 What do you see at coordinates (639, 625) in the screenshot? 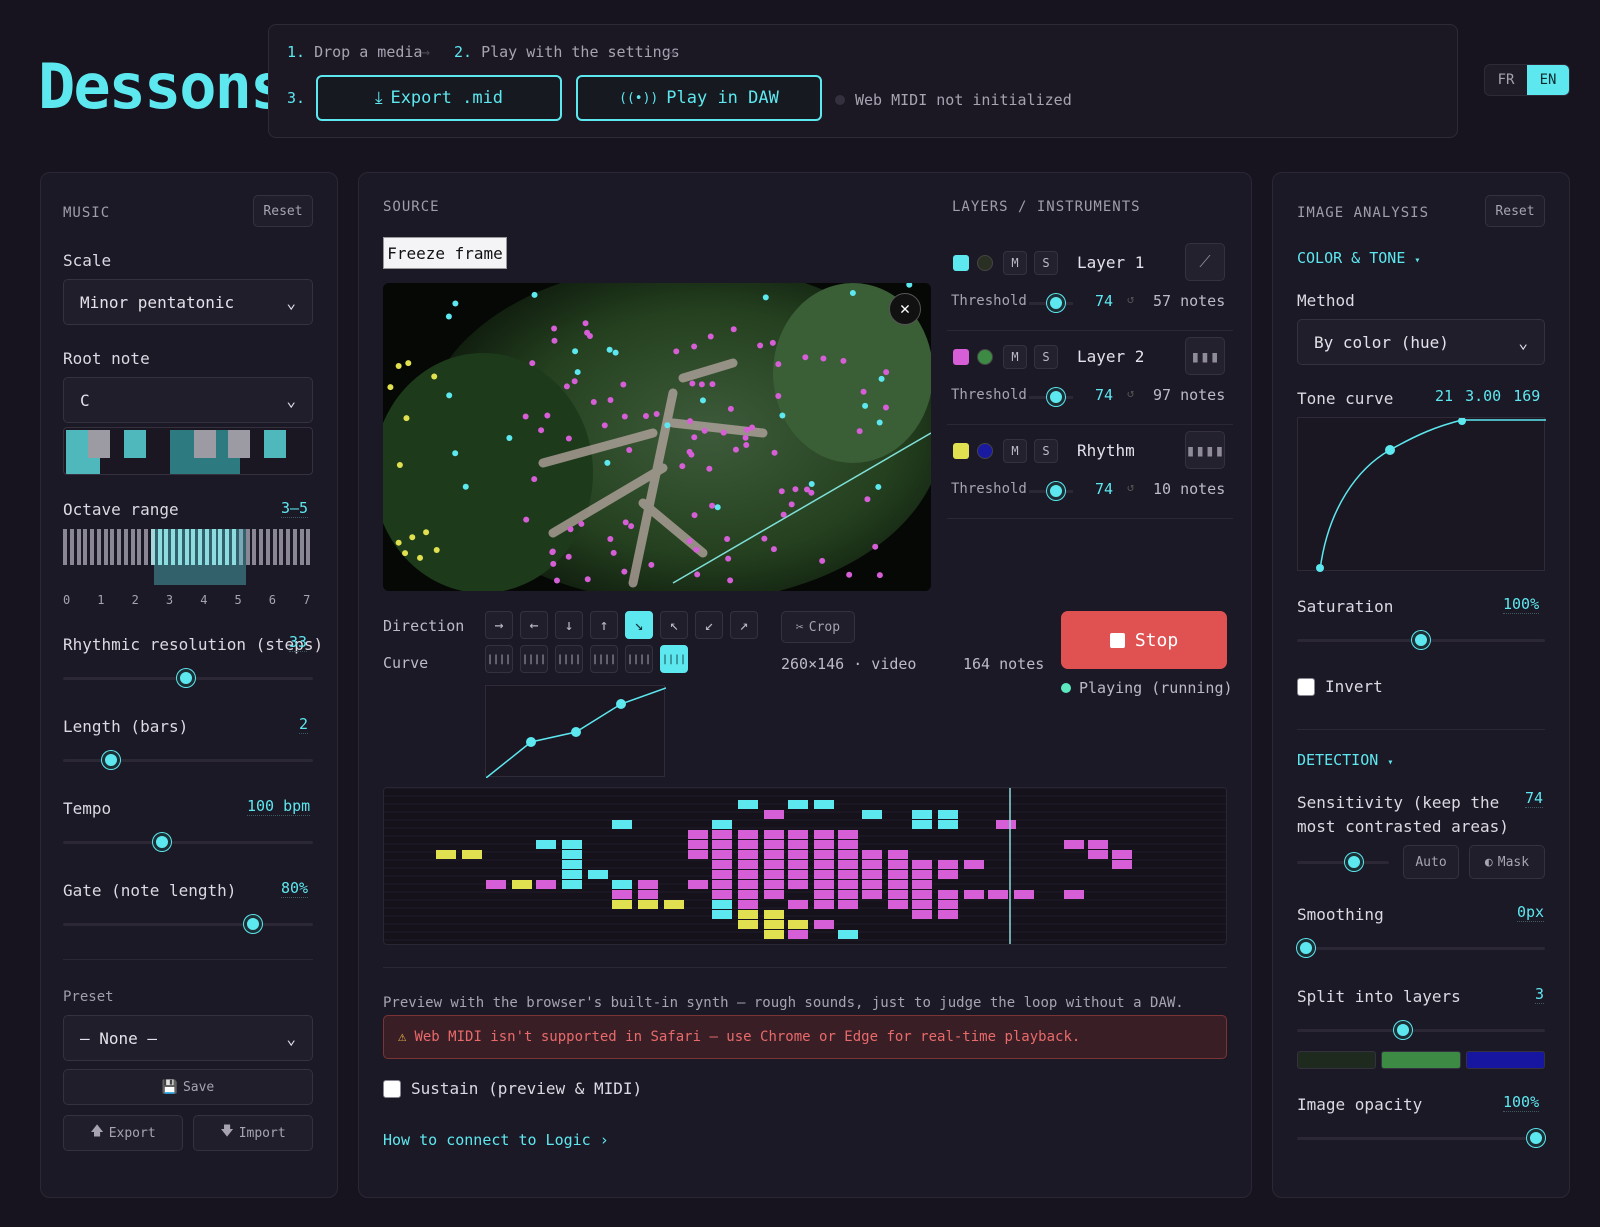
I see `direction-down-right-button: ↘` at bounding box center [639, 625].